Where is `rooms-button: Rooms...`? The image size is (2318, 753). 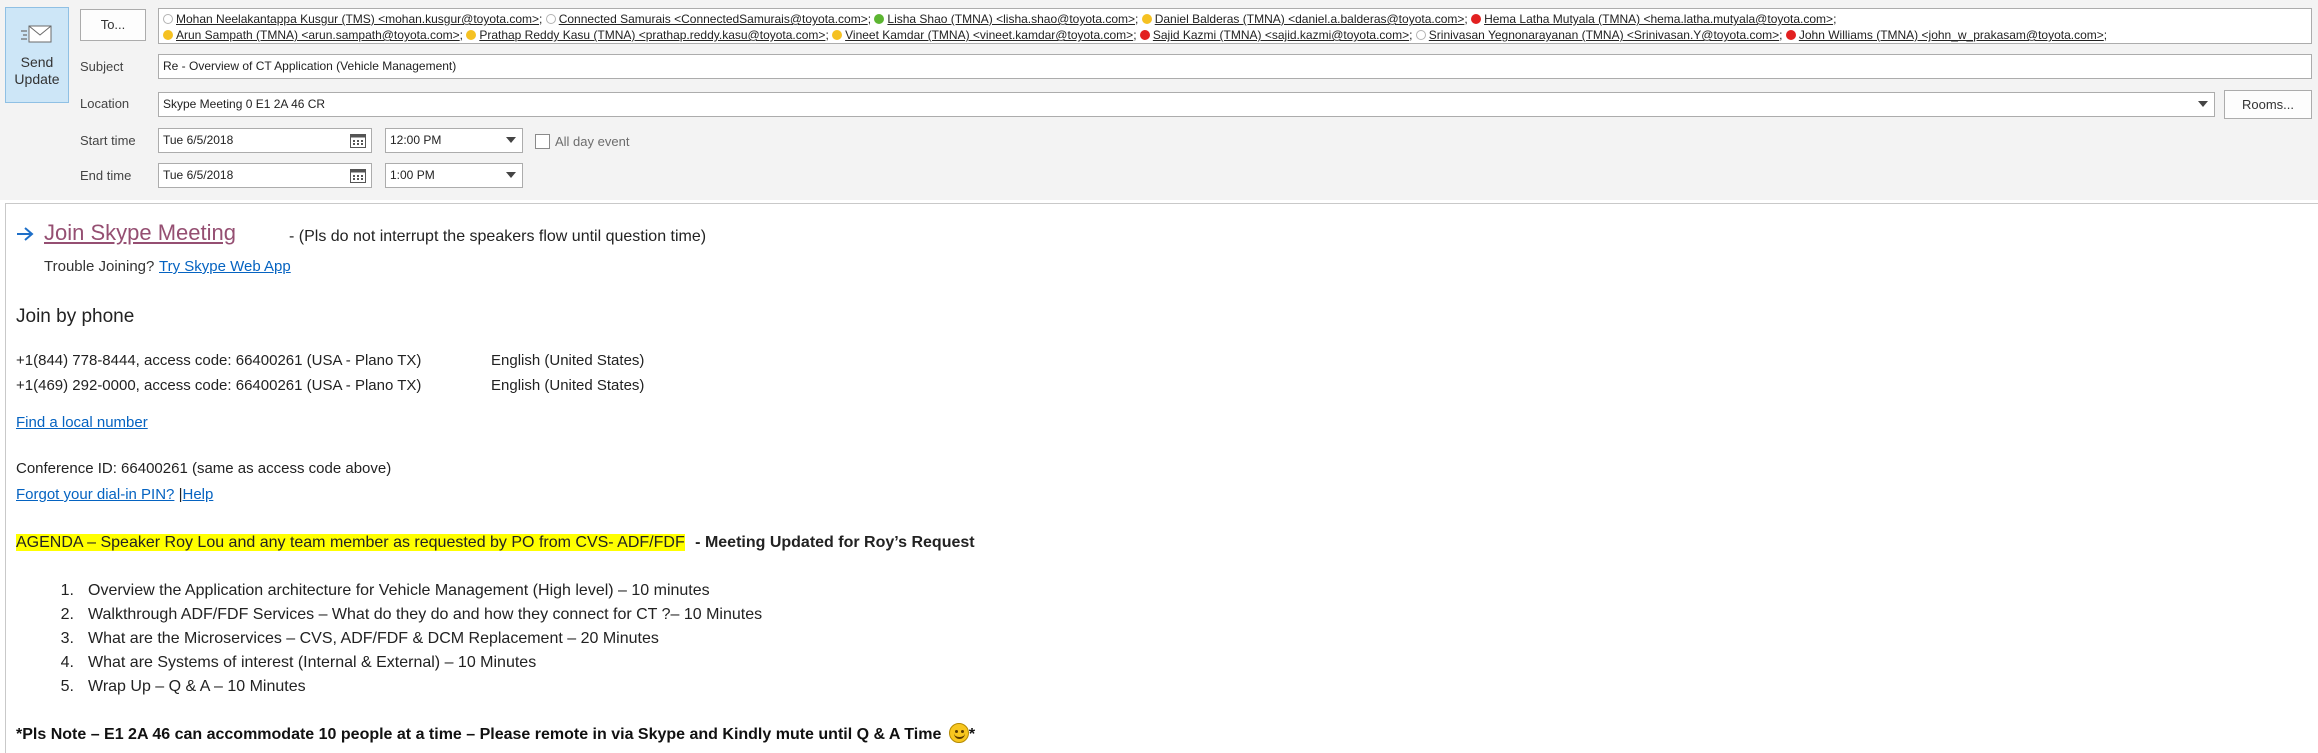
rooms-button: Rooms... is located at coordinates (2268, 104).